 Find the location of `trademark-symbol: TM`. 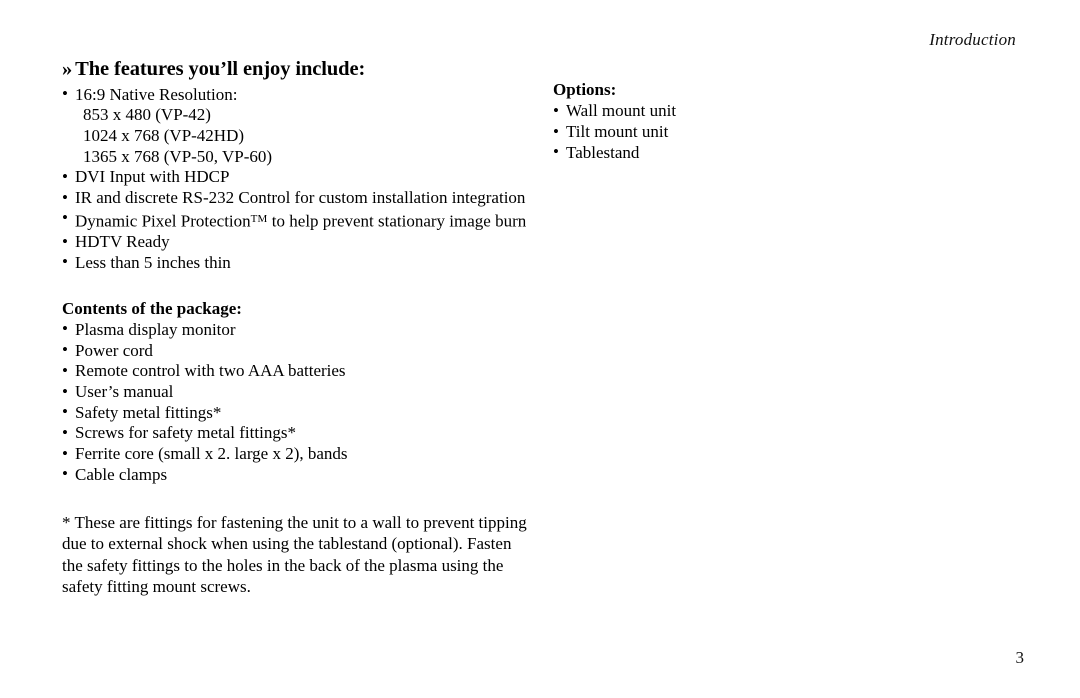

trademark-symbol: TM is located at coordinates (259, 218).